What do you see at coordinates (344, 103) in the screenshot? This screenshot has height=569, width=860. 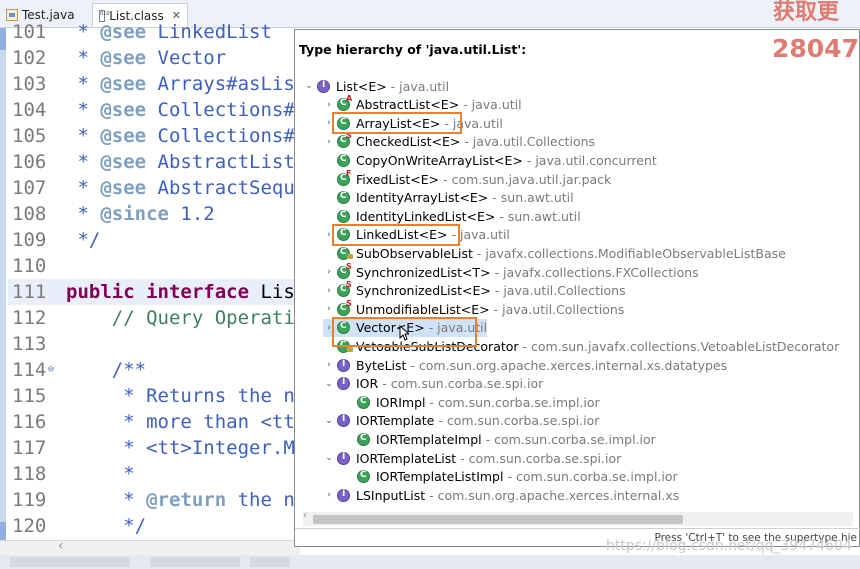 I see `class-icon: A` at bounding box center [344, 103].